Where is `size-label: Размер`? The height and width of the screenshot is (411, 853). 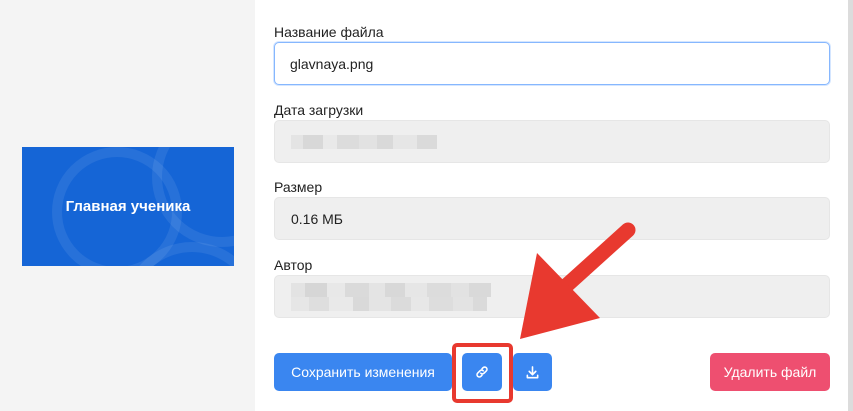
size-label: Размер is located at coordinates (298, 187).